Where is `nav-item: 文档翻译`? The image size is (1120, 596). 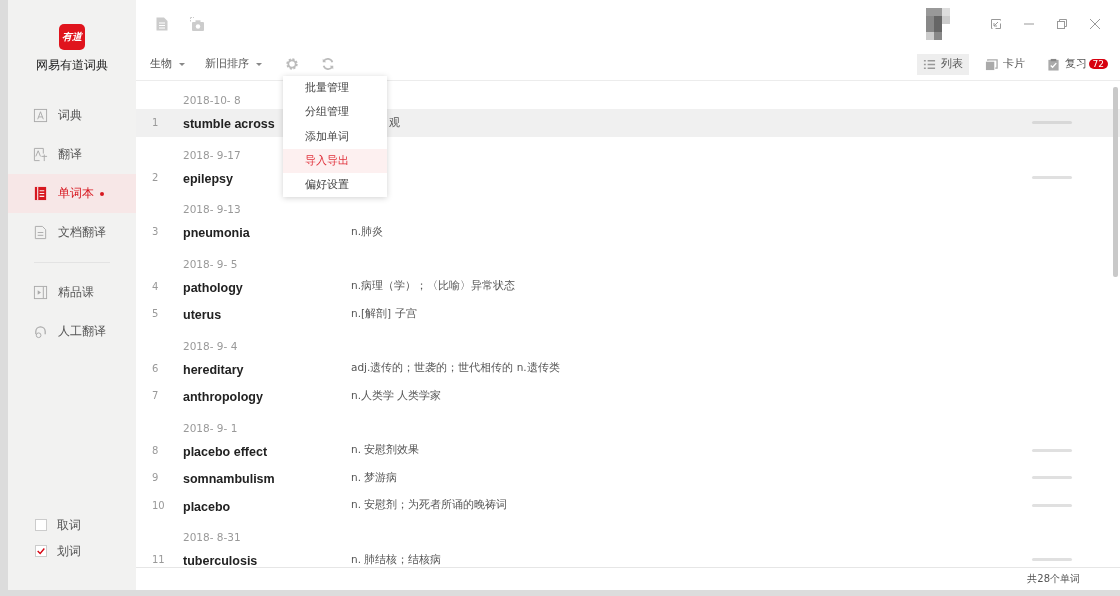
nav-item: 文档翻译 is located at coordinates (72, 232).